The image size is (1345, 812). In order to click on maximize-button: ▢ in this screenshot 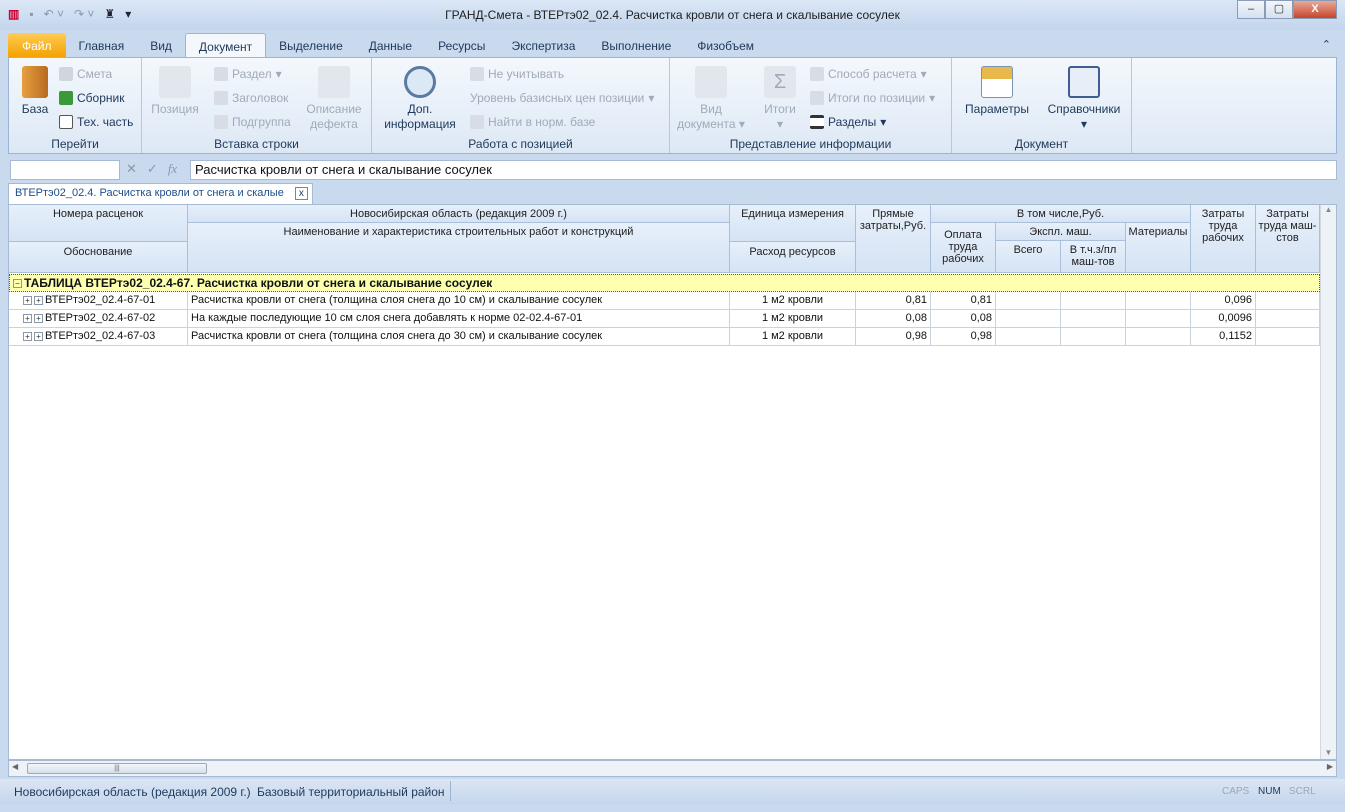, I will do `click(1279, 9)`.